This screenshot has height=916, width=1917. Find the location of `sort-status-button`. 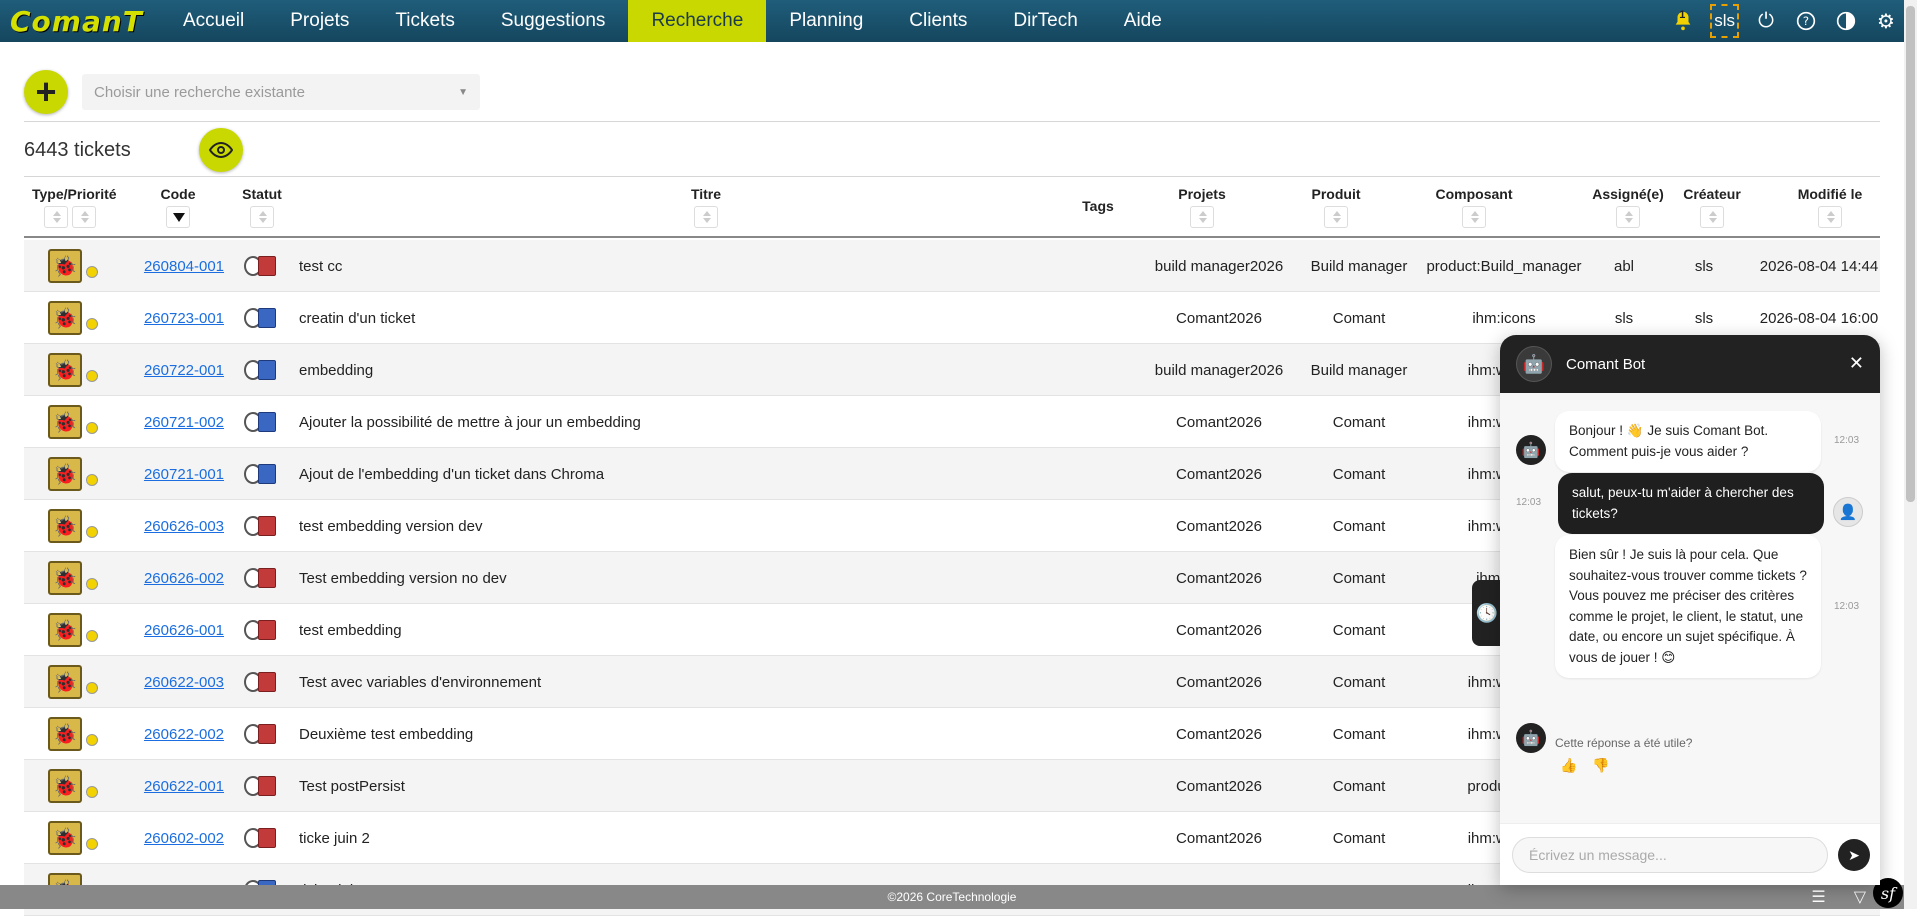

sort-status-button is located at coordinates (262, 217).